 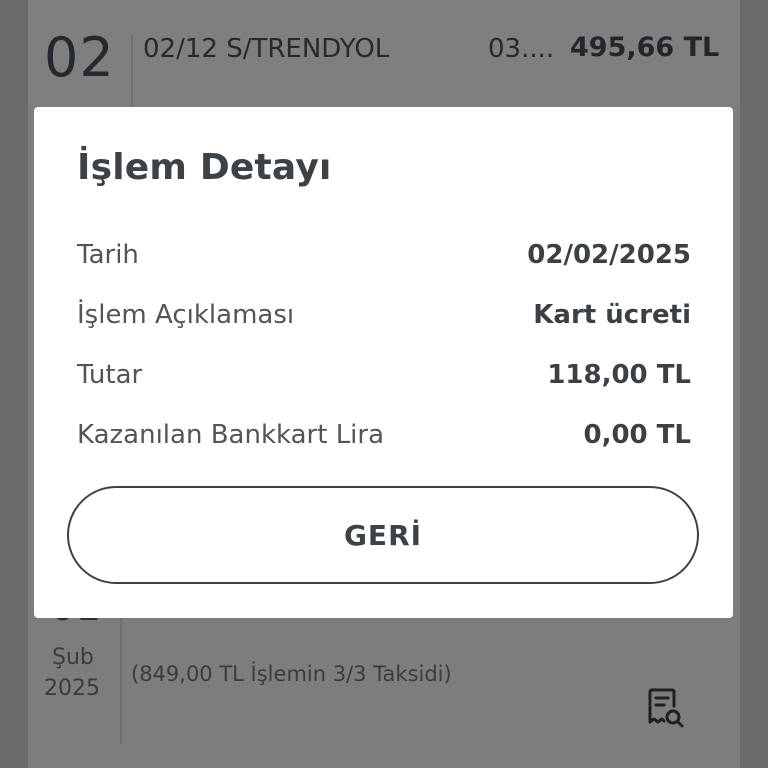 I want to click on back-button: GERİ, so click(x=383, y=535).